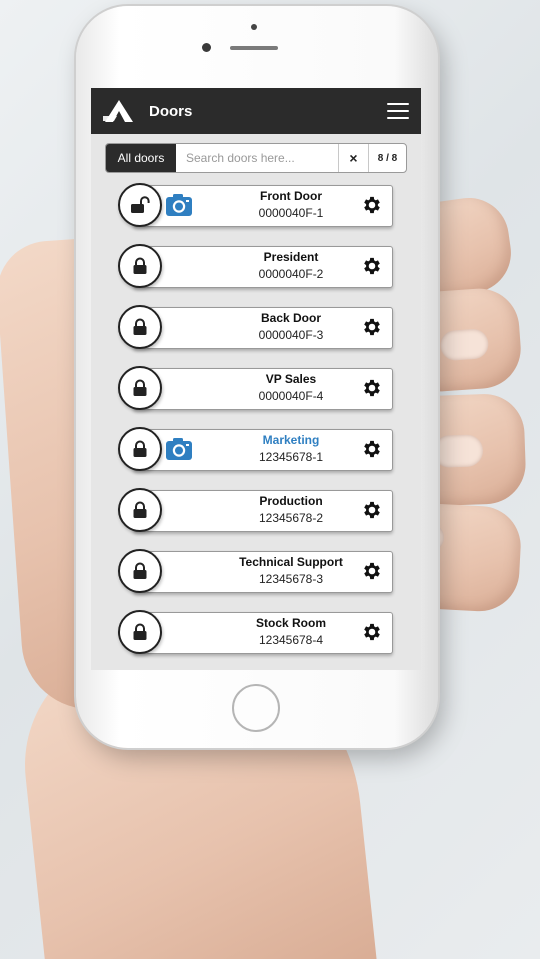 The height and width of the screenshot is (959, 540). I want to click on door-id: 12345678-2, so click(291, 518).